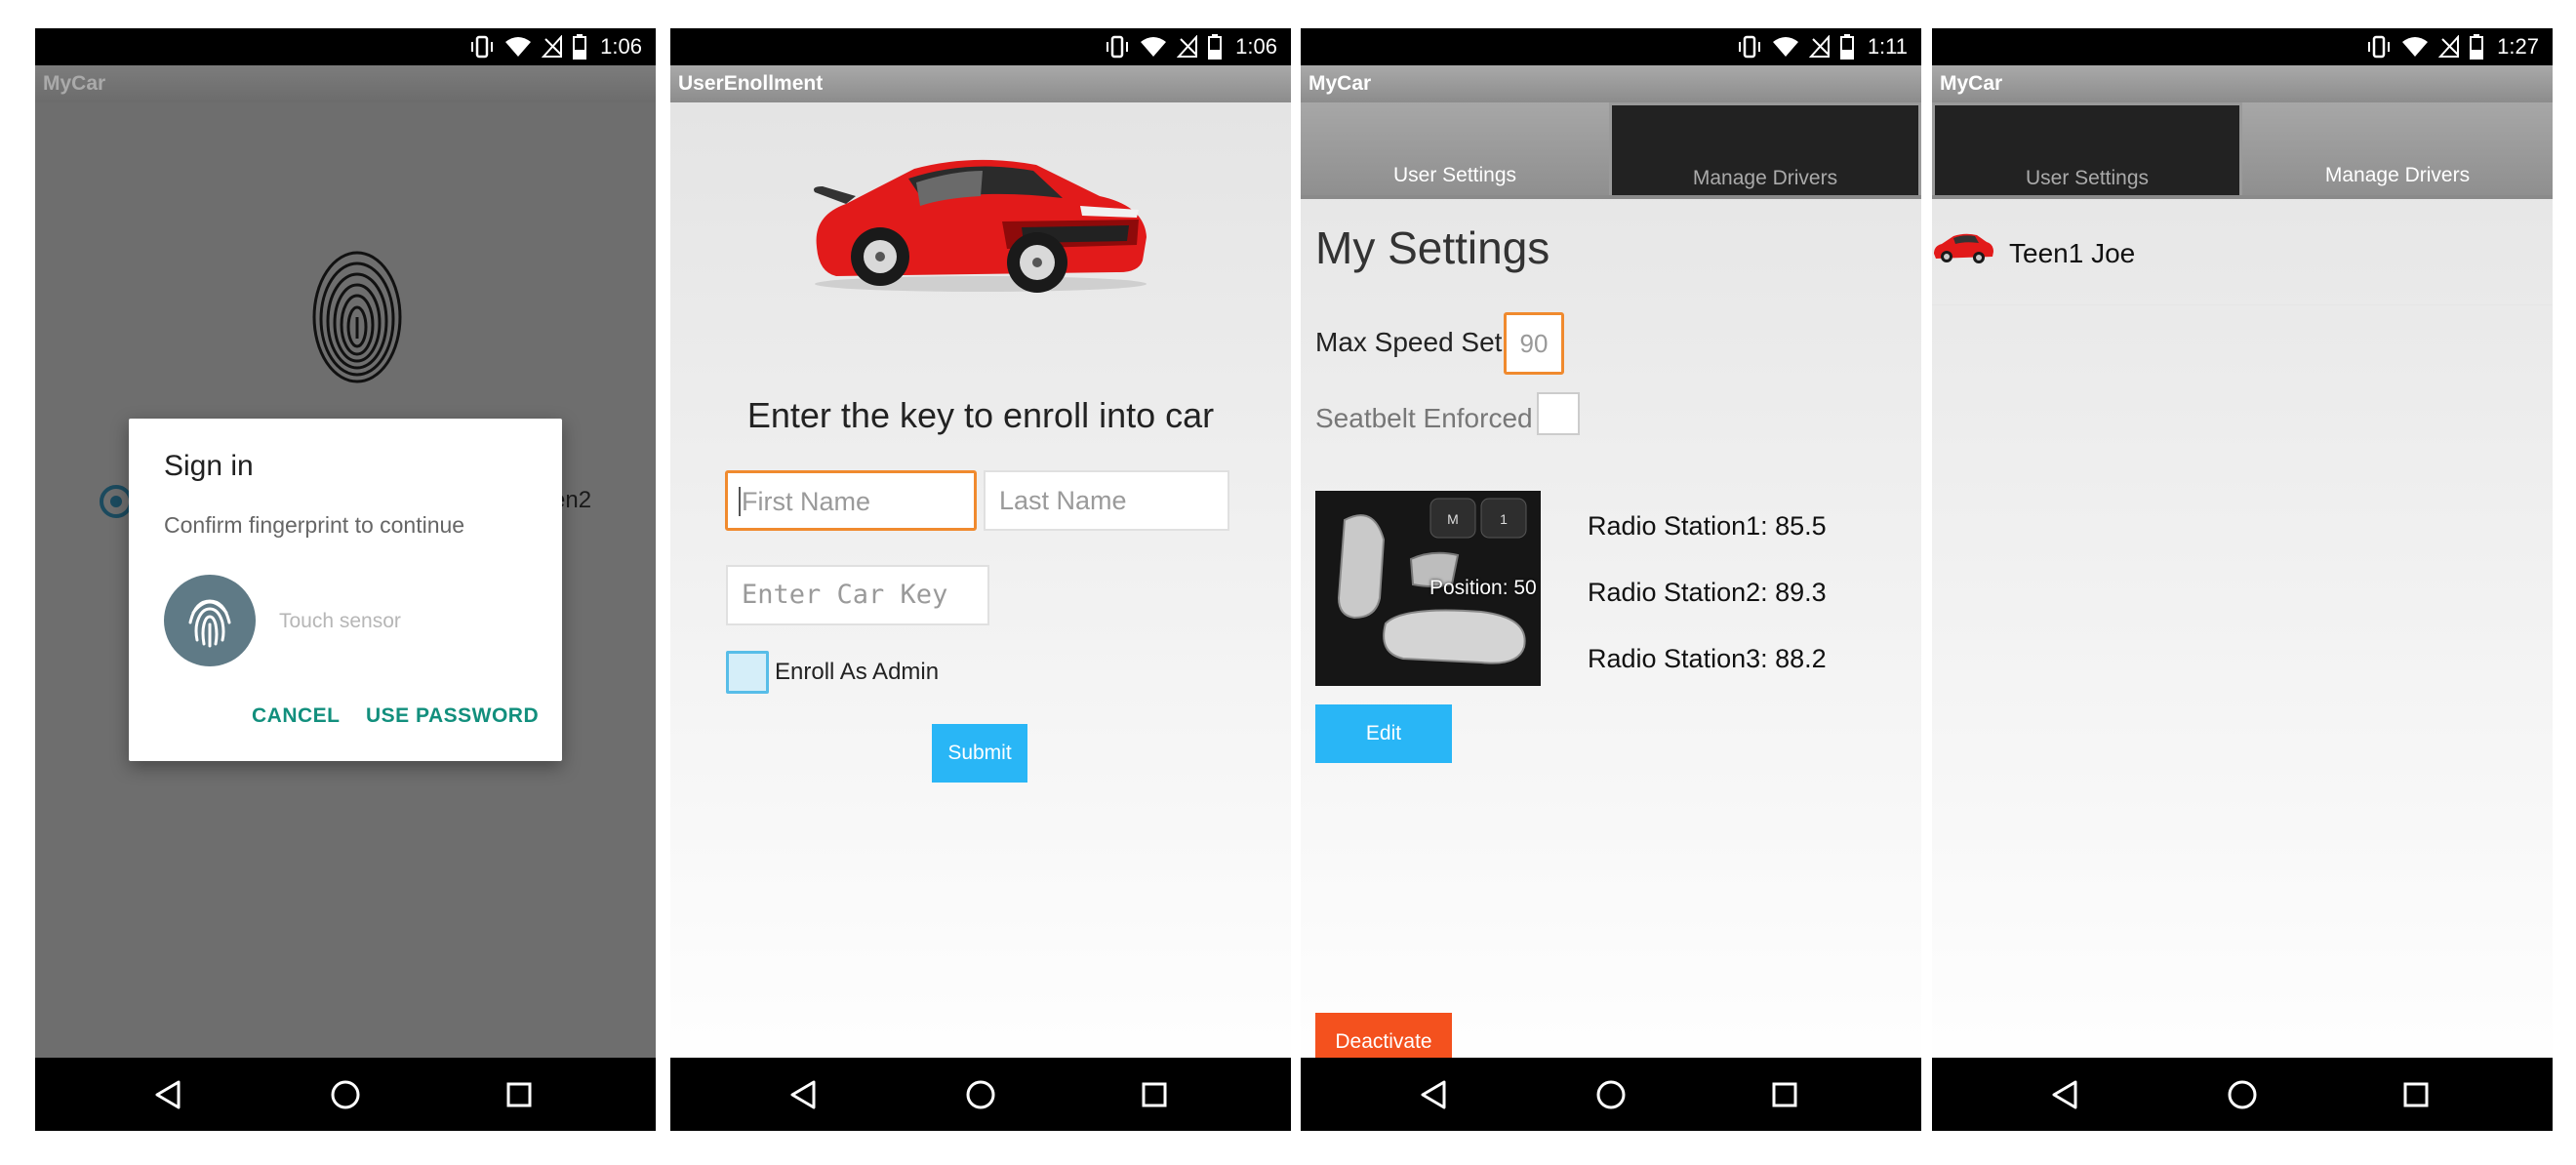  What do you see at coordinates (1424, 418) in the screenshot?
I see `seatbelt-label: Seatbelt Enforced` at bounding box center [1424, 418].